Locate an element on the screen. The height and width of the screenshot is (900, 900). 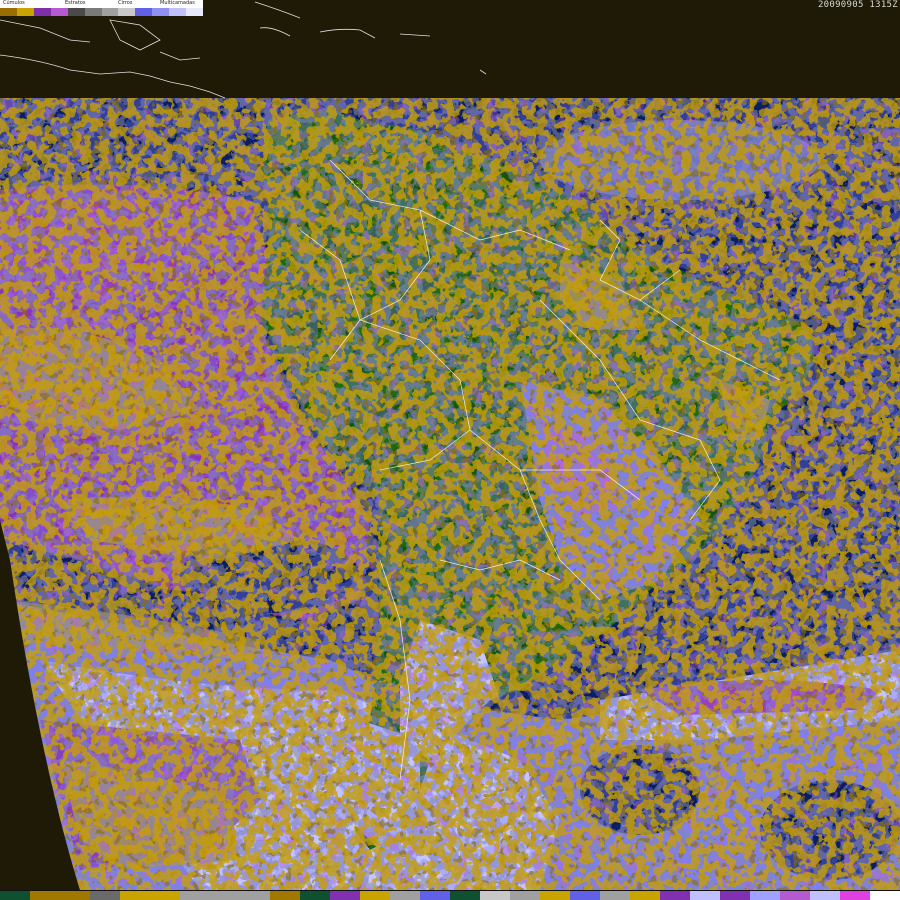
cloud-type-legend: Cúmulos Estratos Cirros Multicamadas is located at coordinates (102, 8).